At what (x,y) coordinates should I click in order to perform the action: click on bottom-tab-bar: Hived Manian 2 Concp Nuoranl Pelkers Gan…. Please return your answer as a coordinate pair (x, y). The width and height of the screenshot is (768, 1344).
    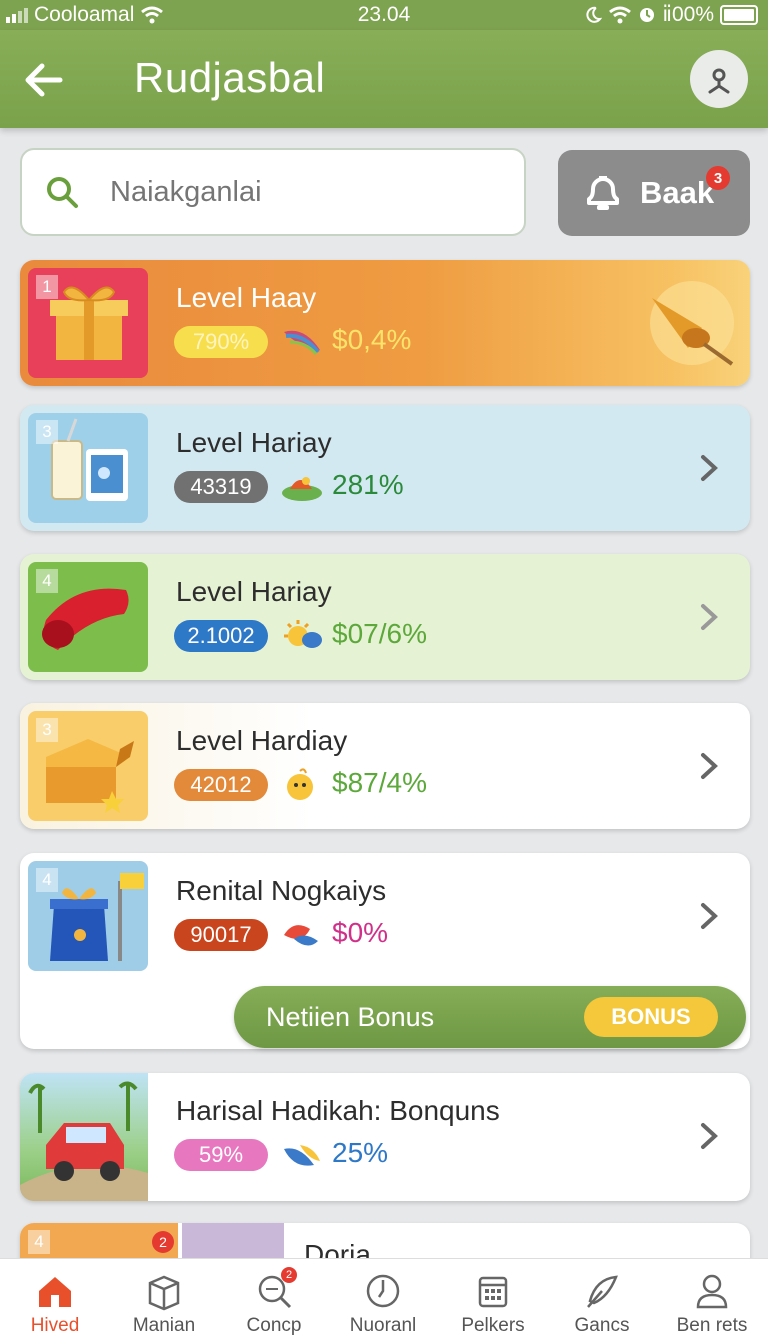
    Looking at the image, I should click on (384, 1301).